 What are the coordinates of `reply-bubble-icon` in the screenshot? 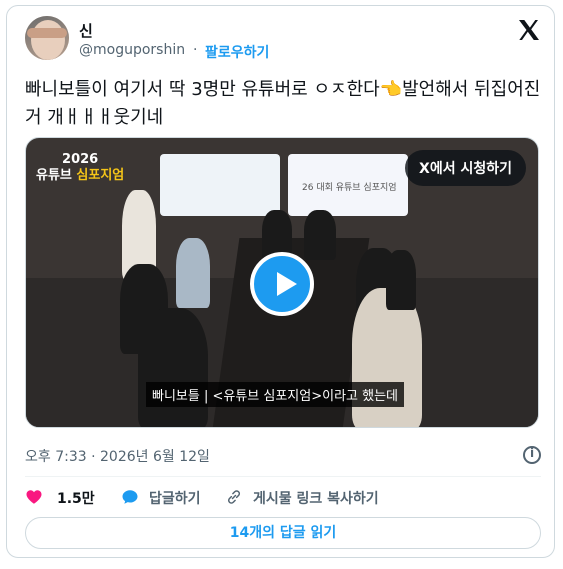 It's located at (130, 497).